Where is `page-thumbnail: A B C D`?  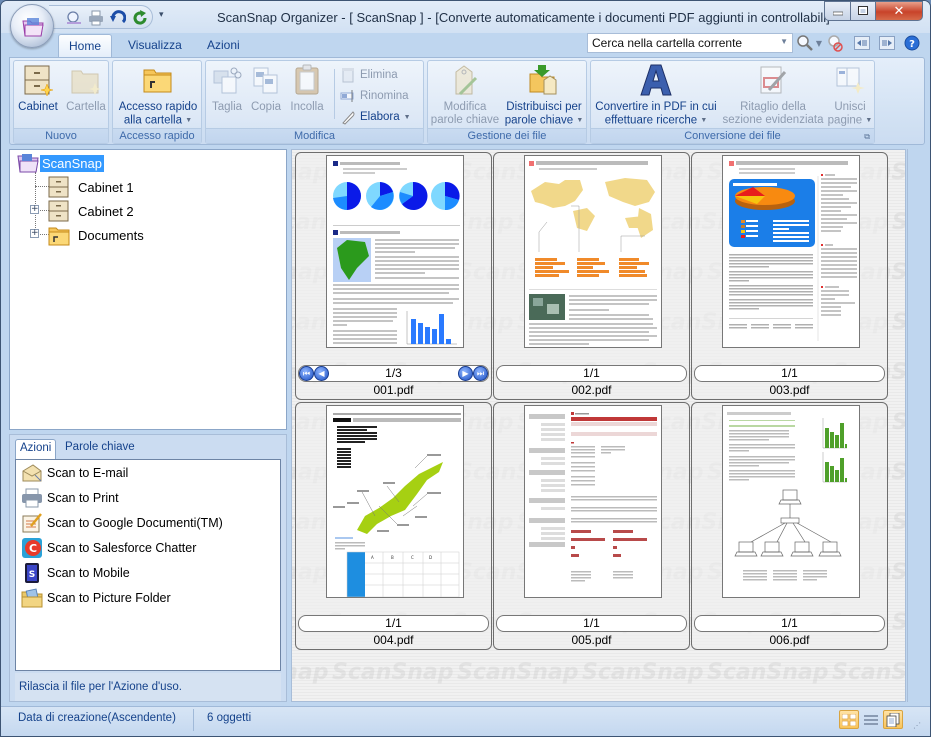 page-thumbnail: A B C D is located at coordinates (395, 501).